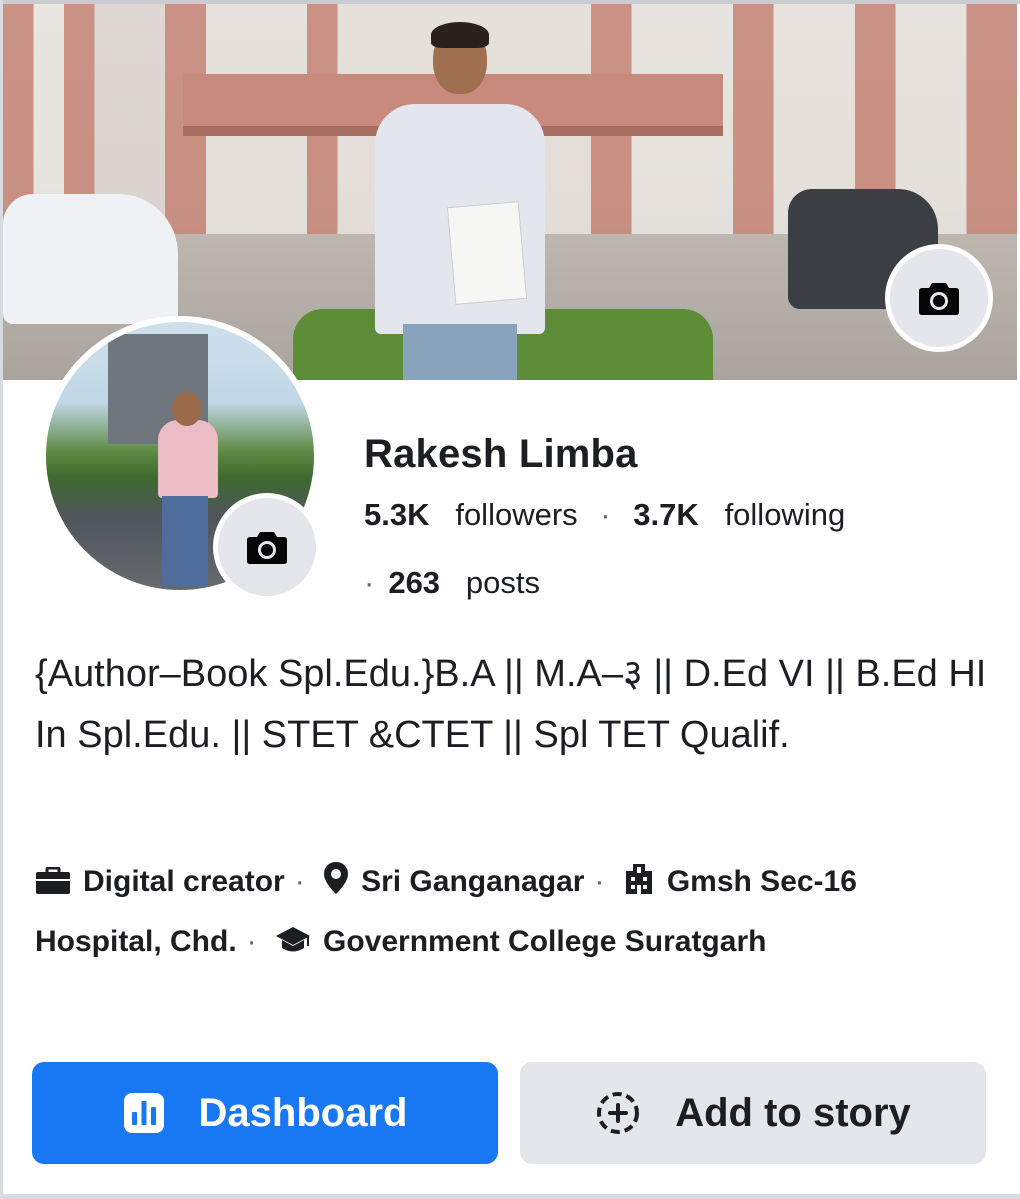 This screenshot has height=1199, width=1020. Describe the element at coordinates (414, 582) in the screenshot. I see `posts-count: 263` at that location.